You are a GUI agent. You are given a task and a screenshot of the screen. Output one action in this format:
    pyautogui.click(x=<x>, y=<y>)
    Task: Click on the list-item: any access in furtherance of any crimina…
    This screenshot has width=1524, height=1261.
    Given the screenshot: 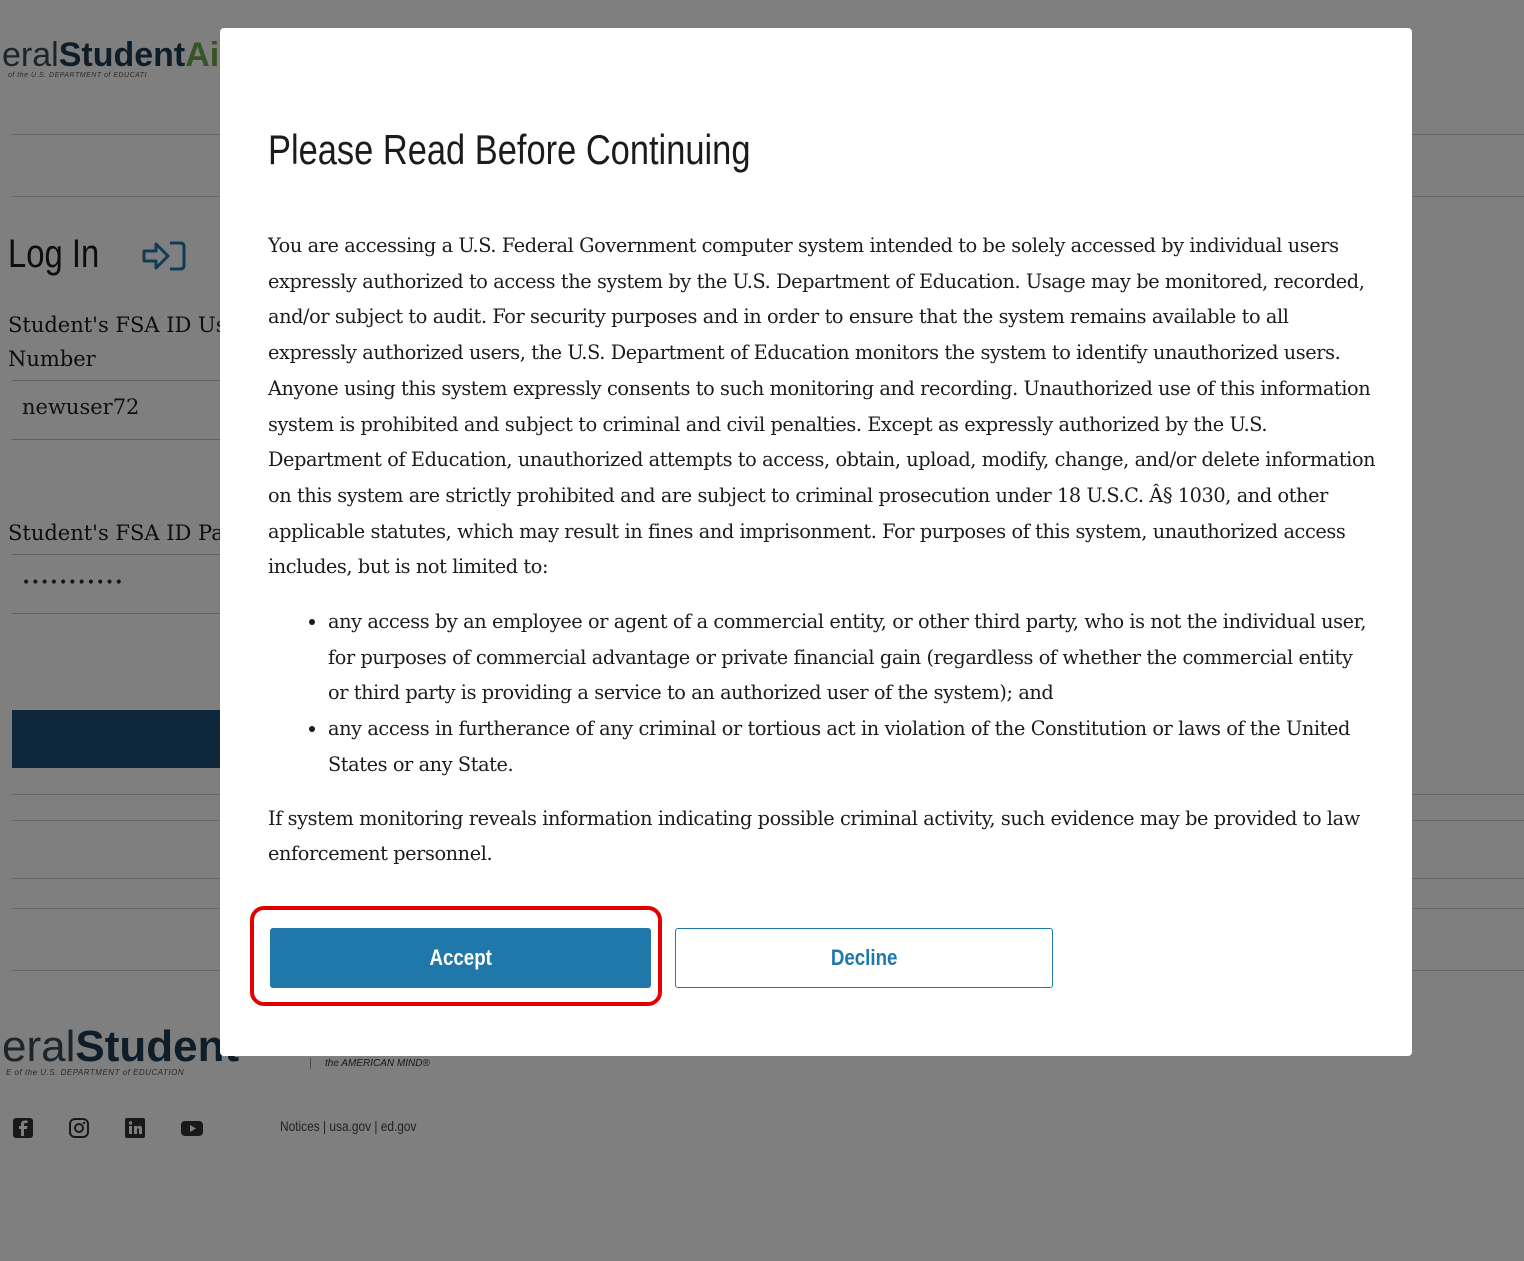 What is the action you would take?
    pyautogui.click(x=853, y=746)
    